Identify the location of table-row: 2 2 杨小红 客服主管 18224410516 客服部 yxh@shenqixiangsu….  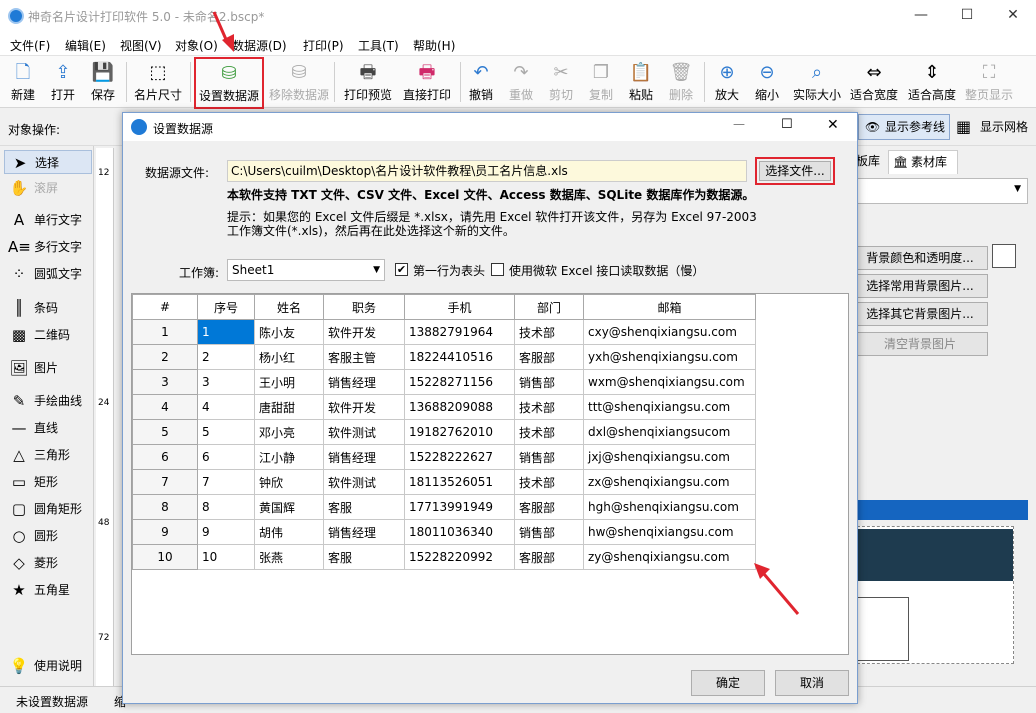
(444, 357).